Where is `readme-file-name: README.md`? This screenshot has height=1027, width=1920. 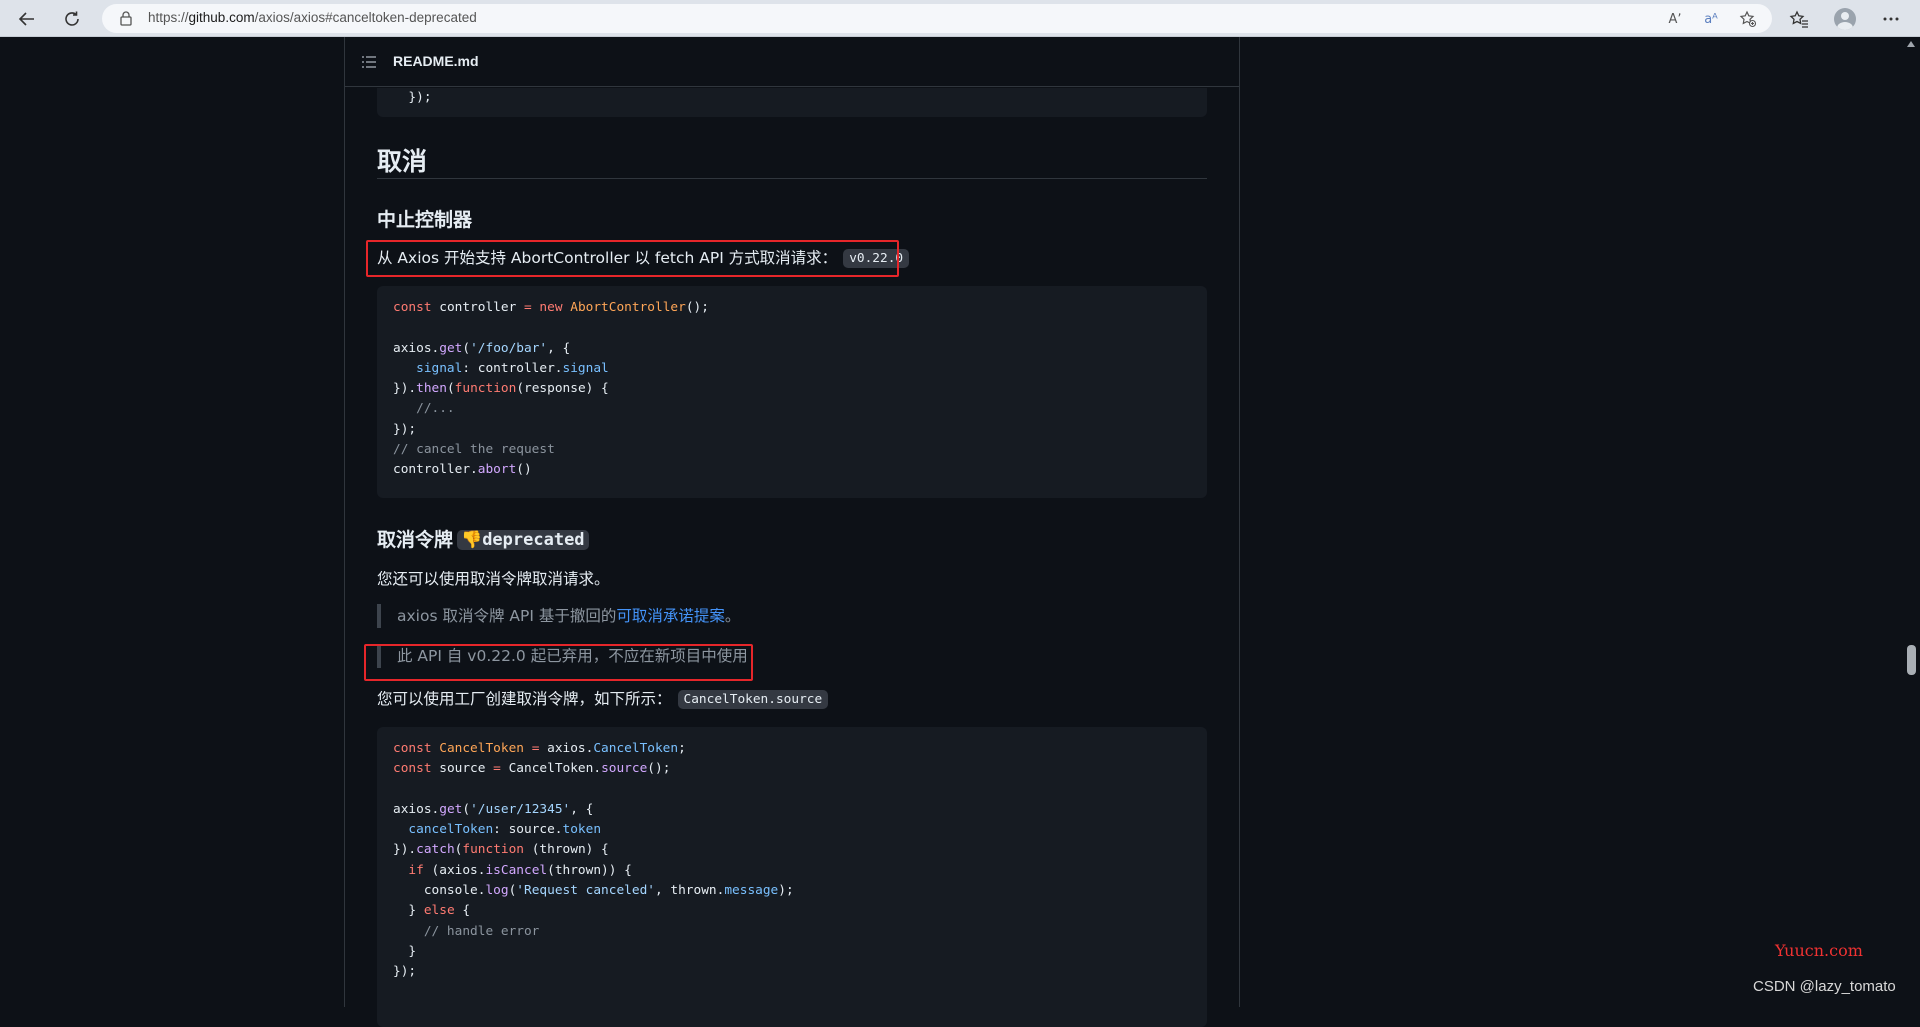
readme-file-name: README.md is located at coordinates (436, 61).